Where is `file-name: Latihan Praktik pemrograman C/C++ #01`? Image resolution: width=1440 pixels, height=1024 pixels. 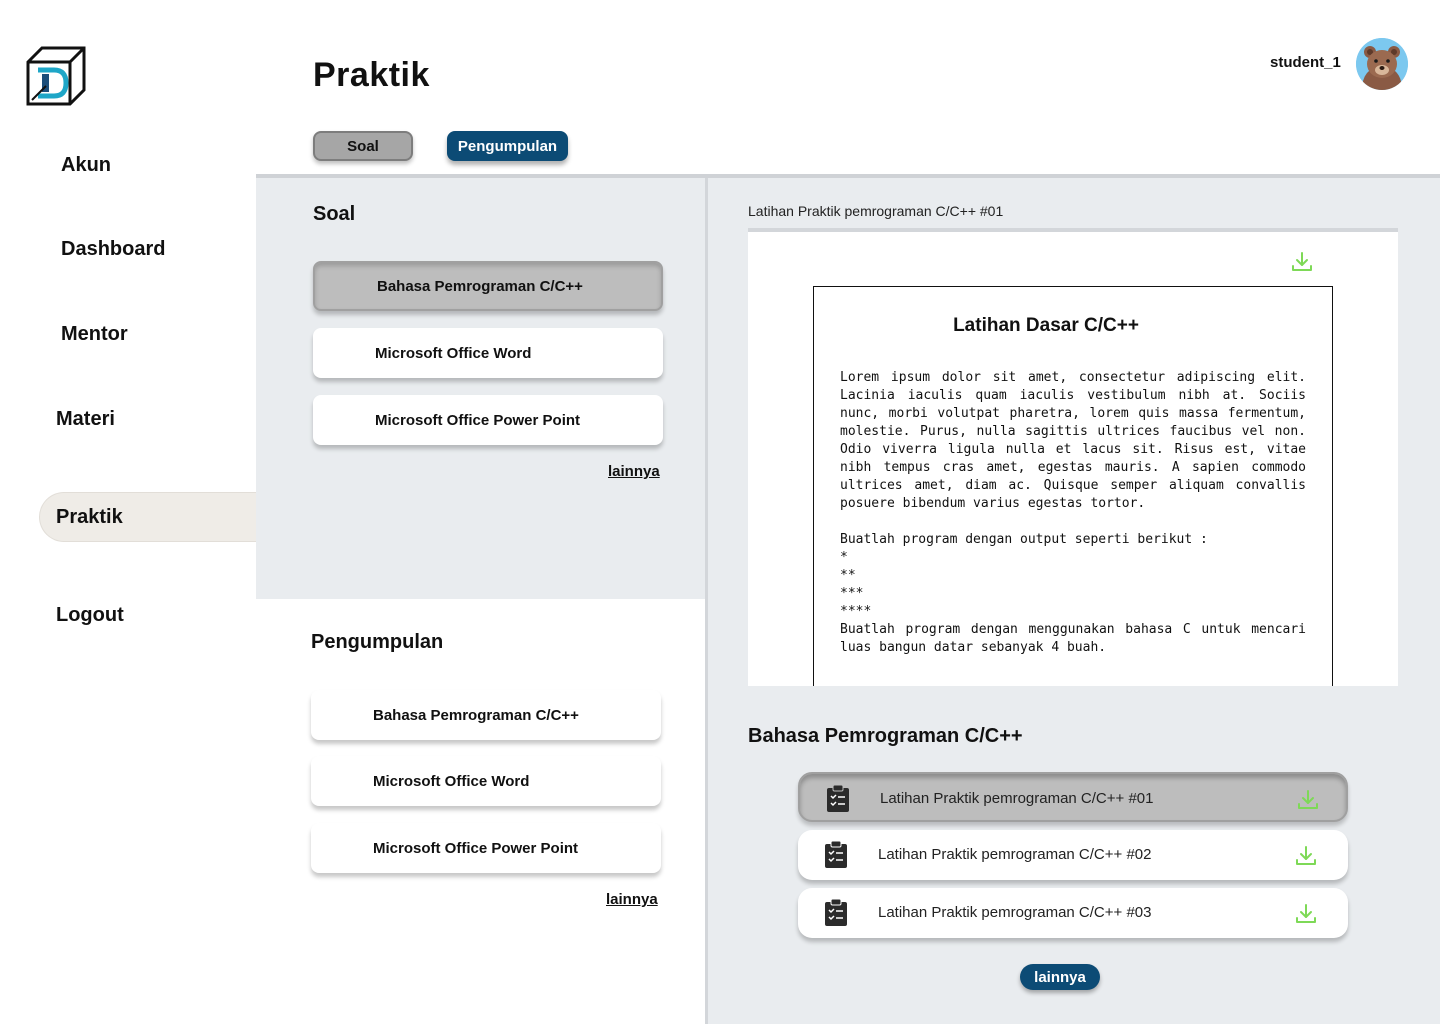
file-name: Latihan Praktik pemrograman C/C++ #01 is located at coordinates (1017, 798).